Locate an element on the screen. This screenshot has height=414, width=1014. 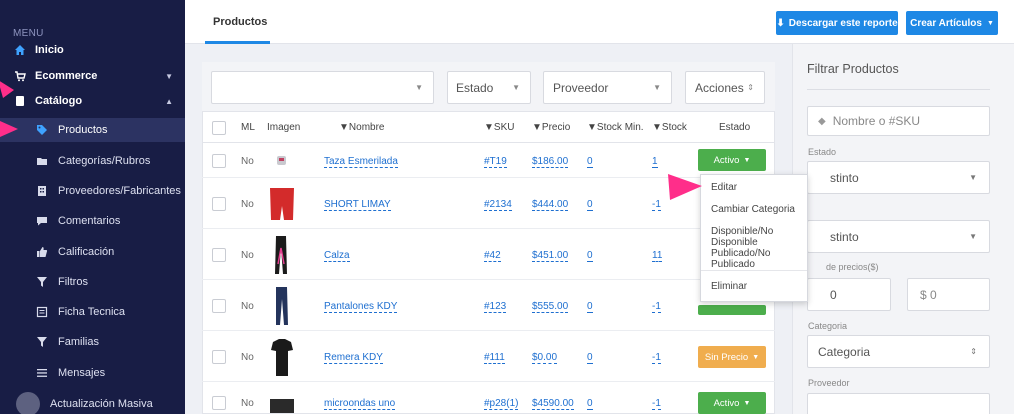
sidebar-item-label: Categorías/Rubros is located at coordinates (104, 161).